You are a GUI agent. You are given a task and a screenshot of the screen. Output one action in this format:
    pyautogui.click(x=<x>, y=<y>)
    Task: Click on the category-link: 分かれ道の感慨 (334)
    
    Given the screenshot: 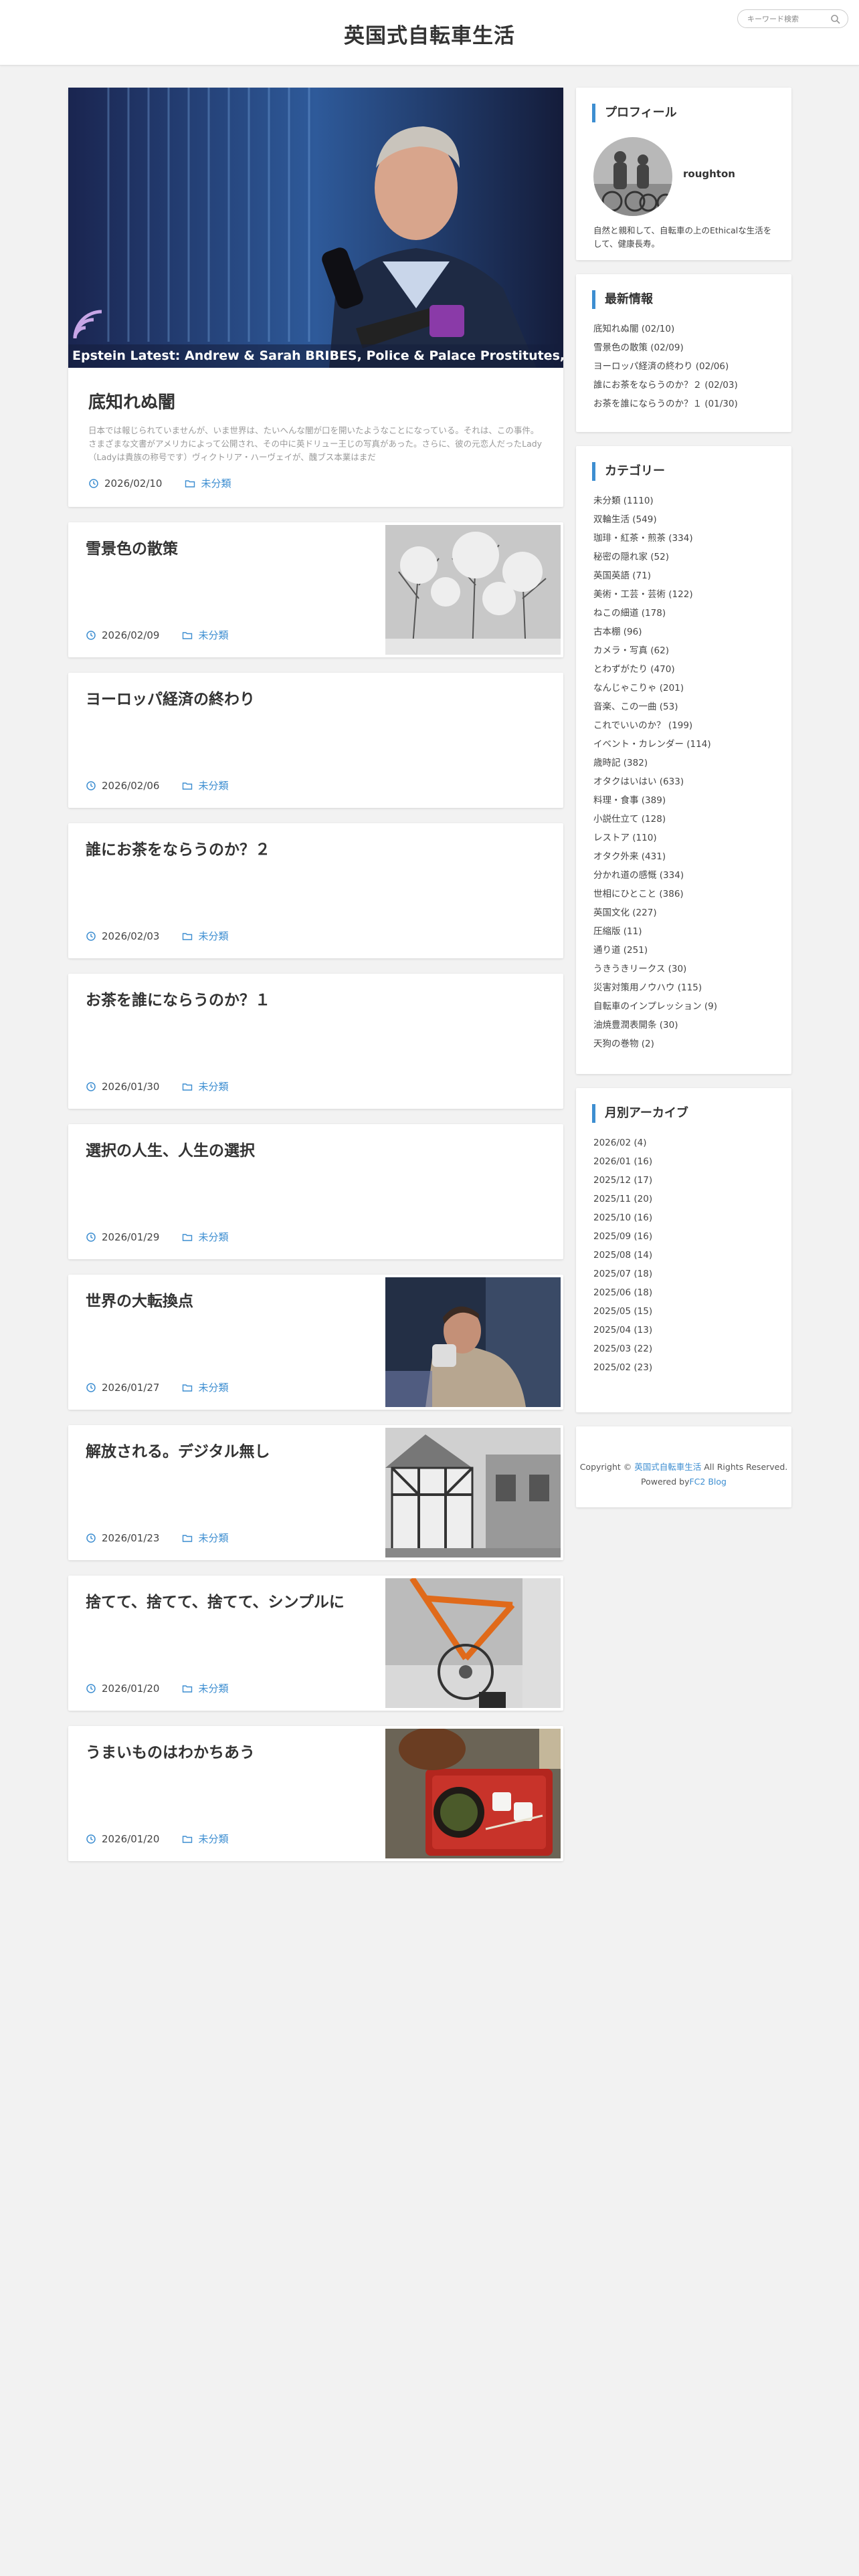 What is the action you would take?
    pyautogui.click(x=655, y=875)
    